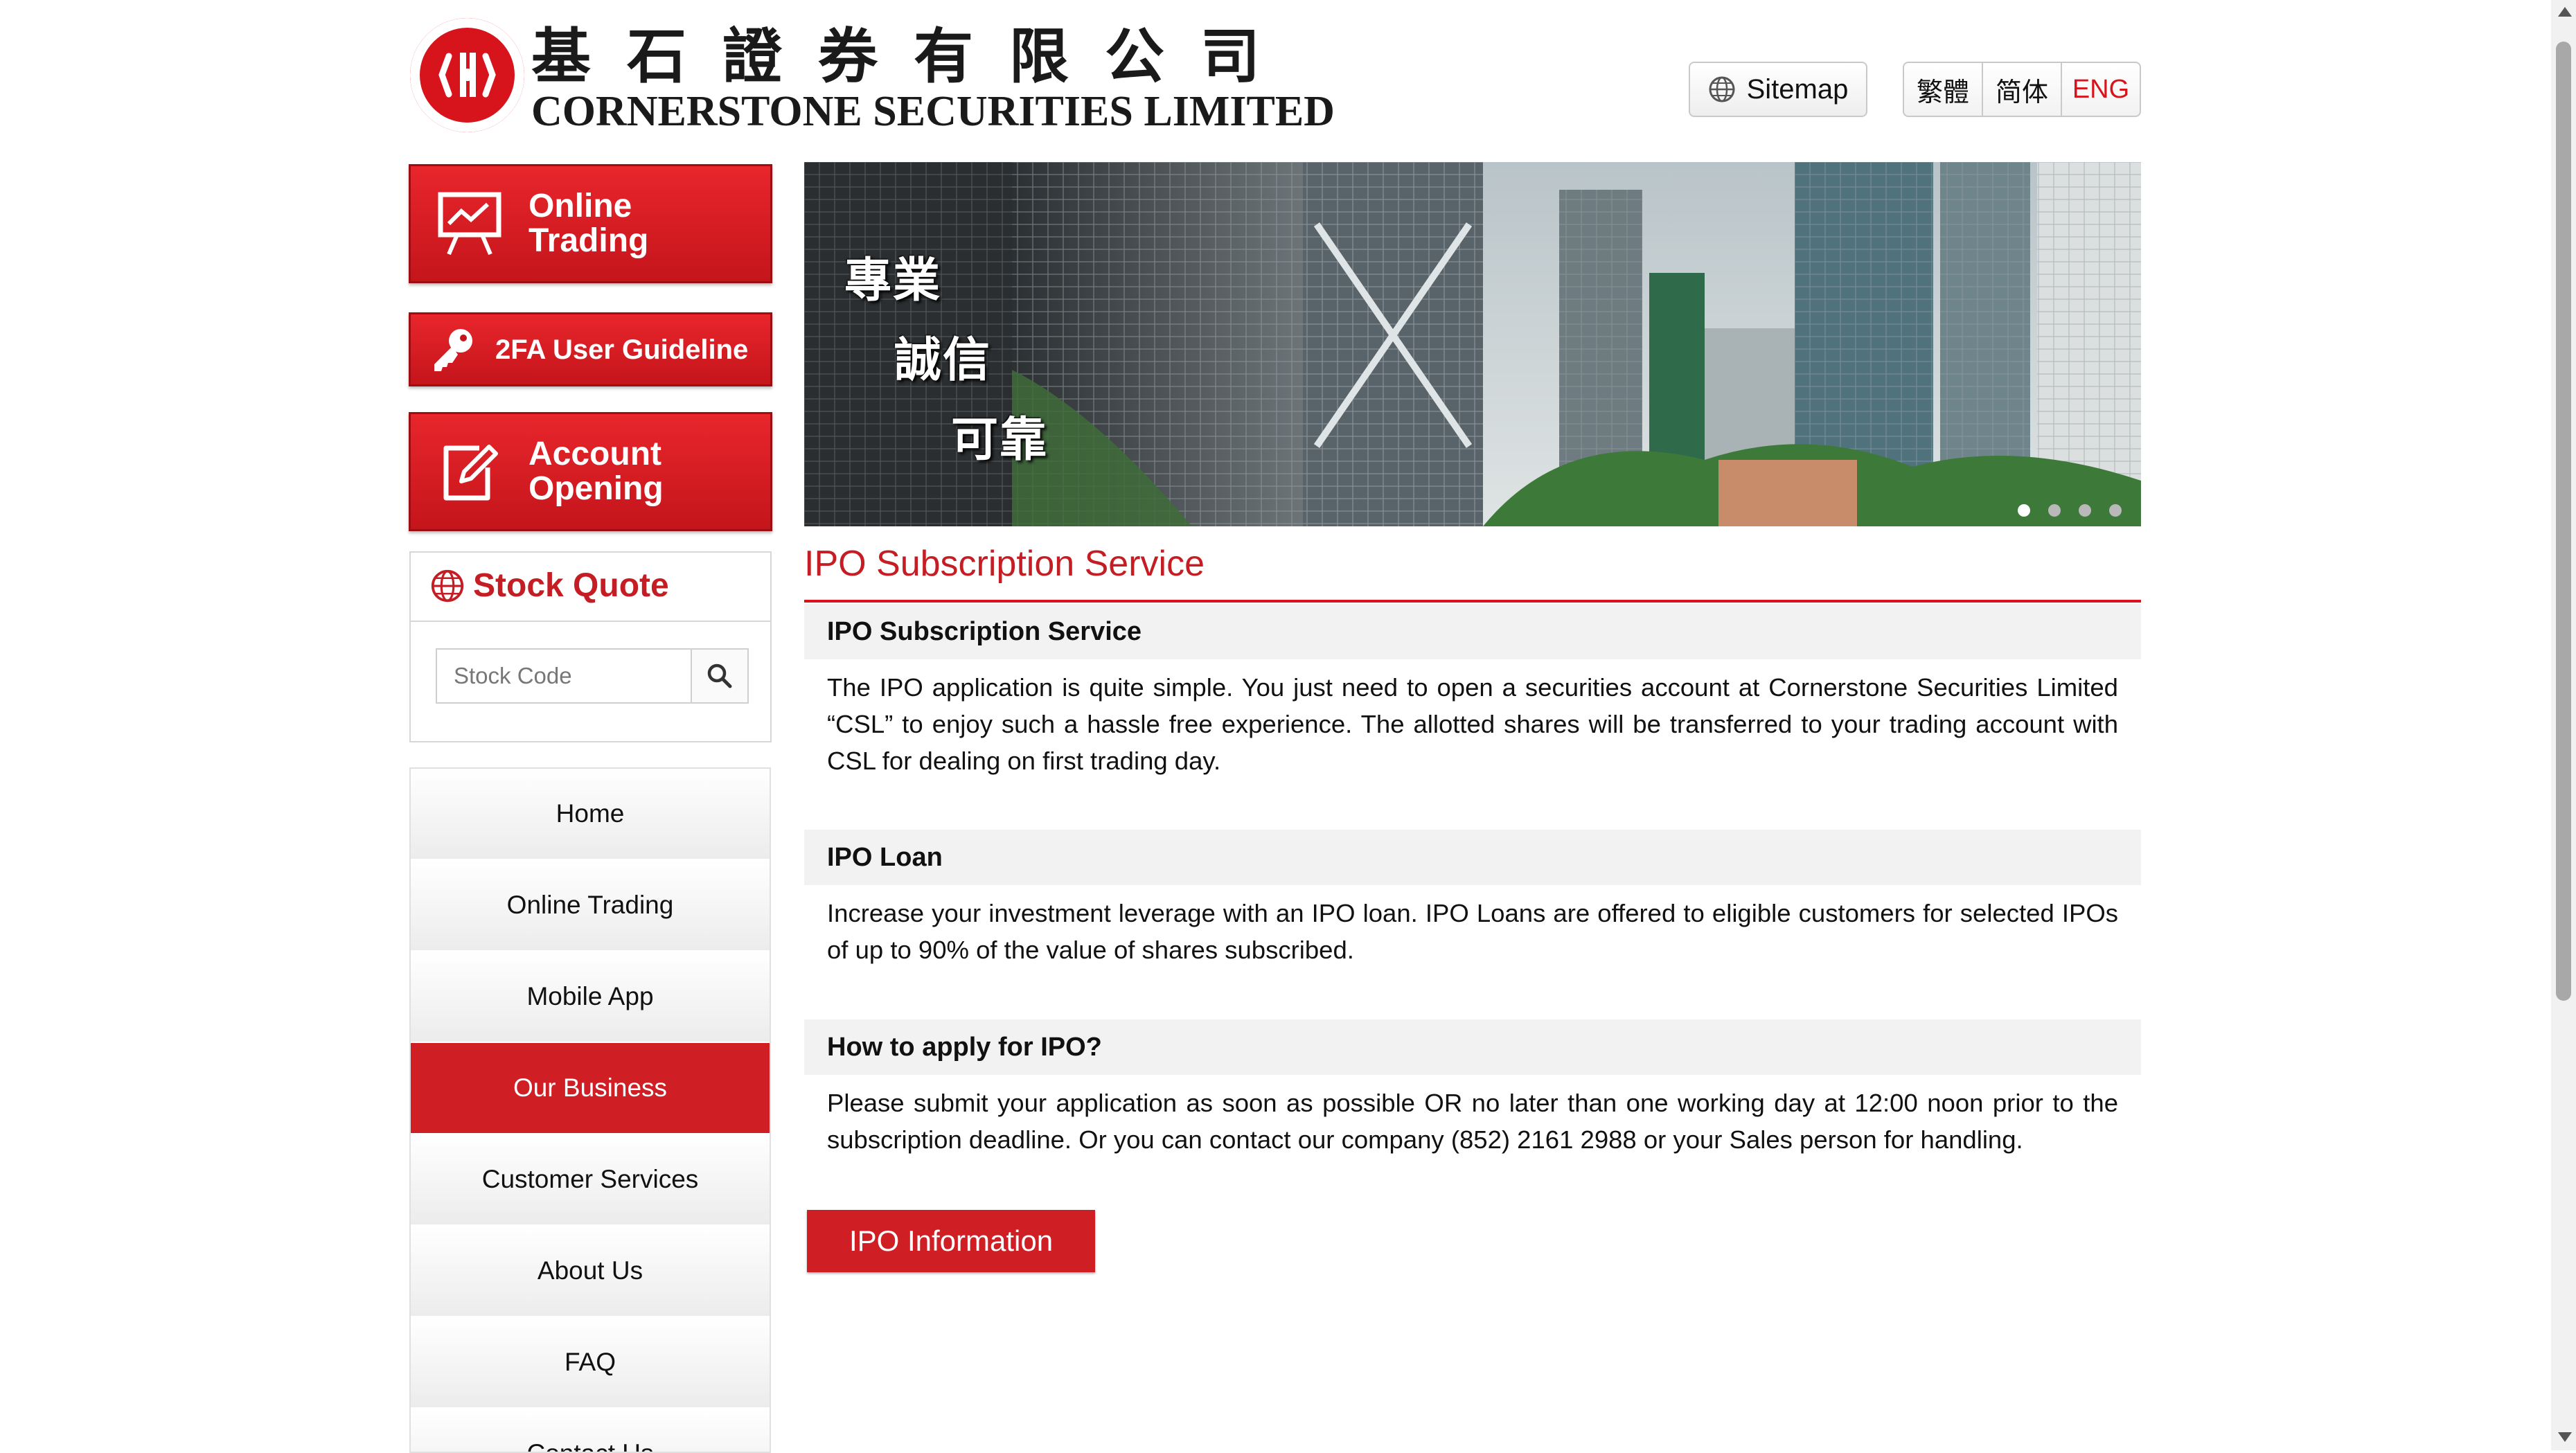 Image resolution: width=2576 pixels, height=1453 pixels. What do you see at coordinates (1797, 89) in the screenshot?
I see `sitemap-label: Sitemap` at bounding box center [1797, 89].